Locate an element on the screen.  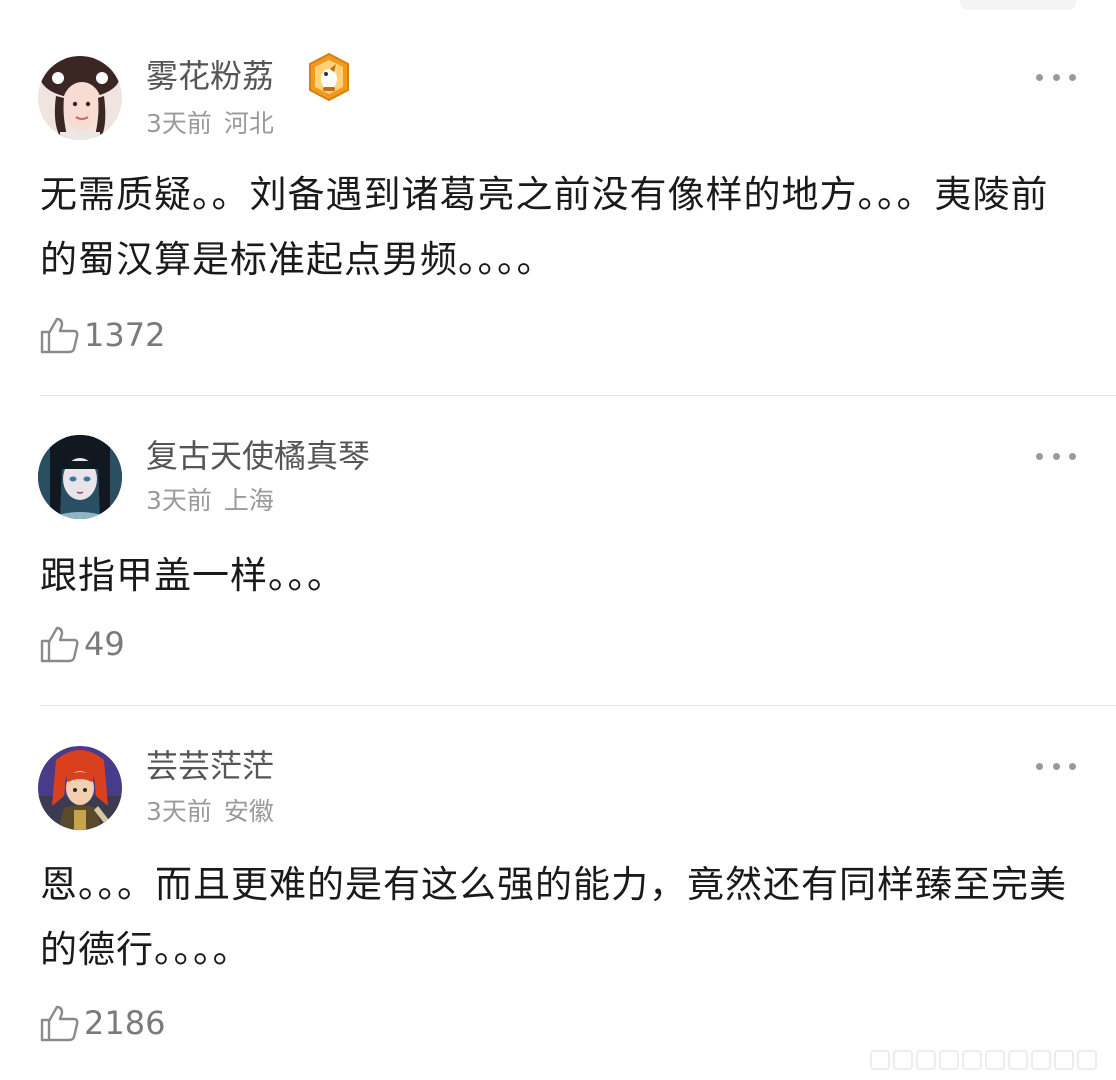
like-button: 2186 is located at coordinates (102, 1023).